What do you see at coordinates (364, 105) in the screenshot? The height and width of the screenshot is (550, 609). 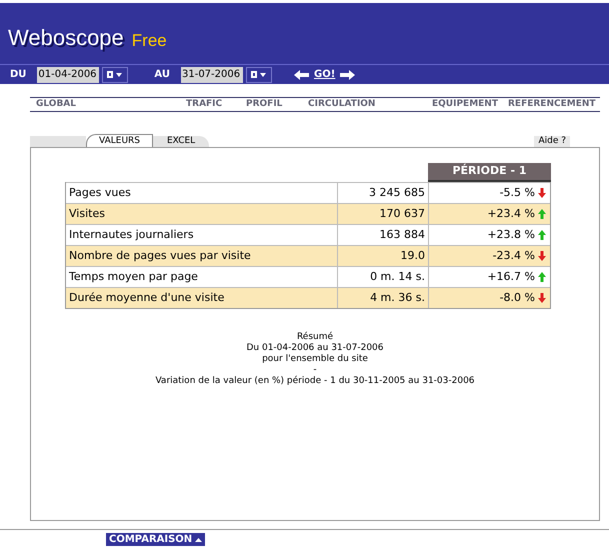 I see `nav-item: CIRCULATION` at bounding box center [364, 105].